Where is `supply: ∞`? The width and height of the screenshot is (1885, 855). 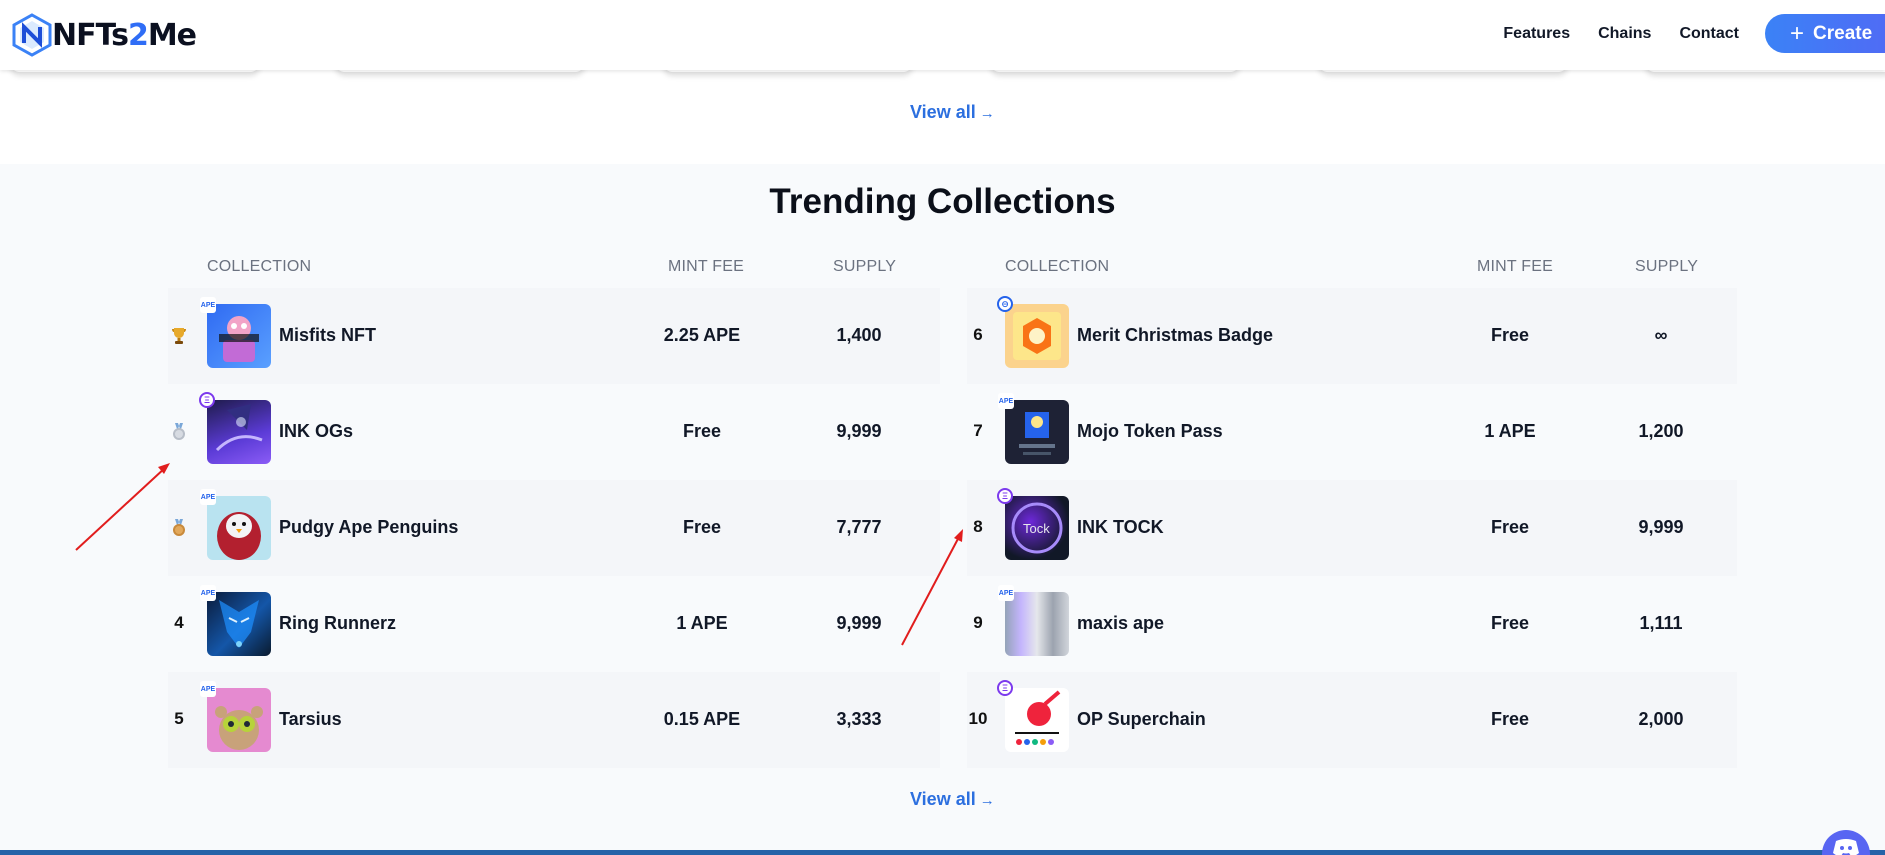
supply: ∞ is located at coordinates (1661, 335).